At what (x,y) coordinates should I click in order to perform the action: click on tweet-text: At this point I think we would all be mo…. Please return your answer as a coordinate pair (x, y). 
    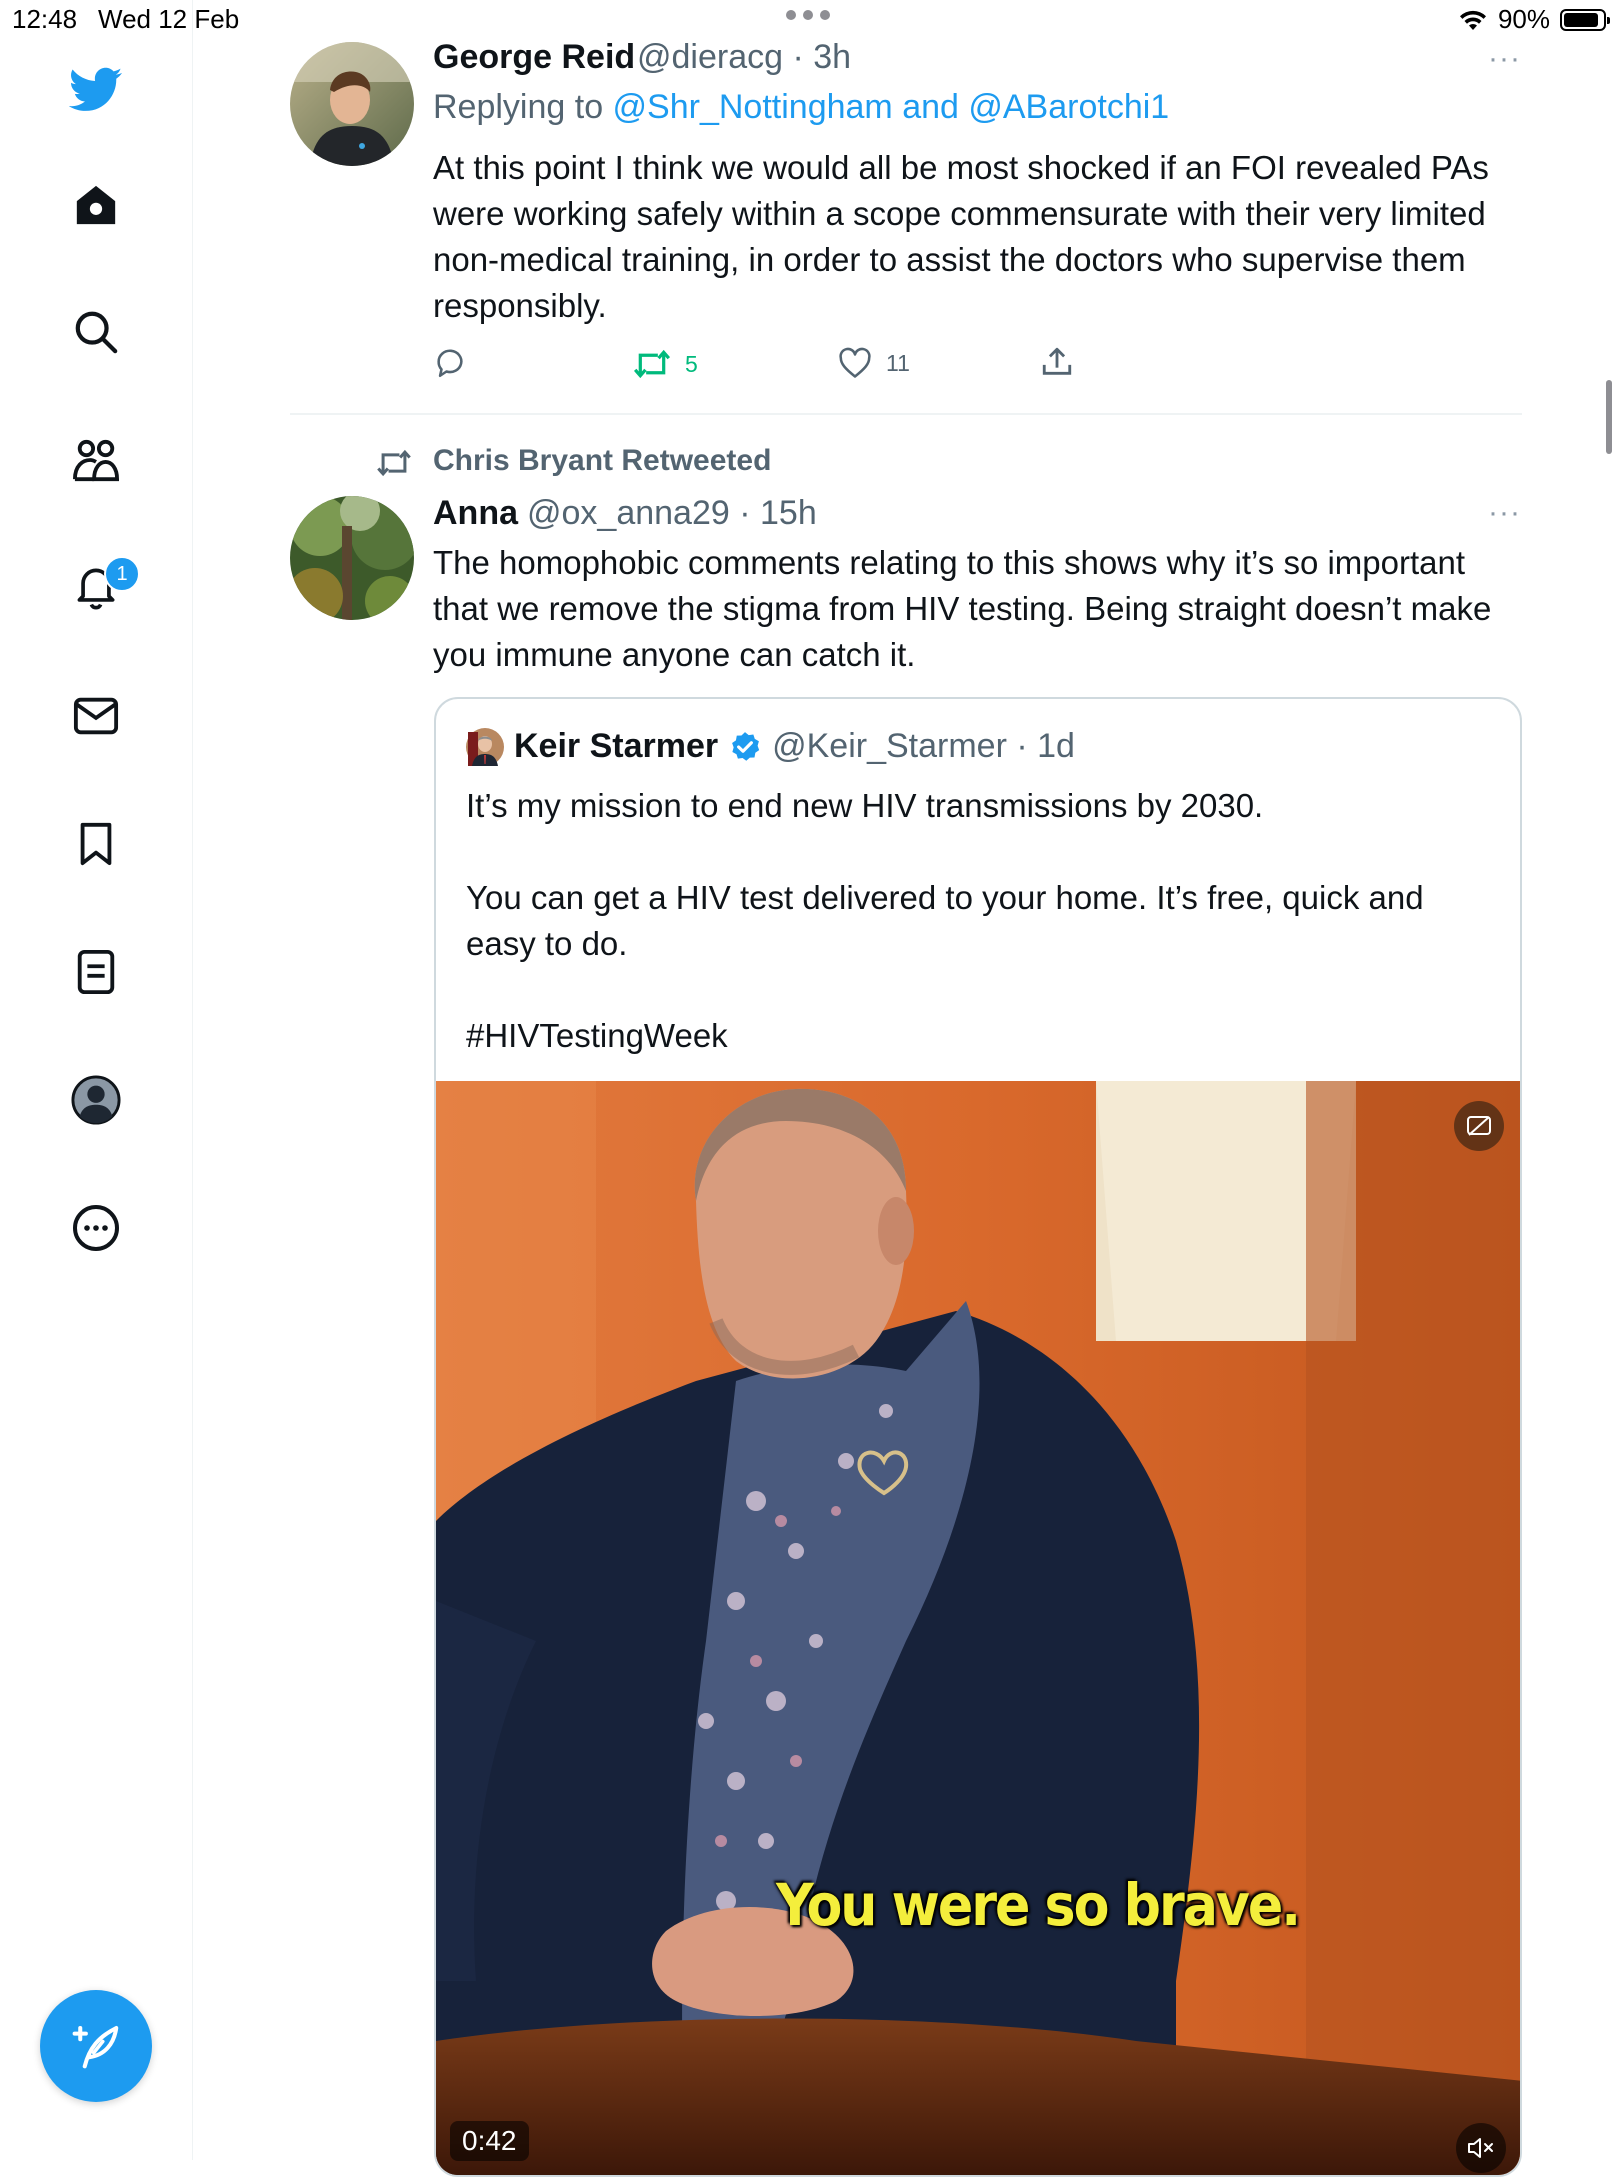
    Looking at the image, I should click on (961, 236).